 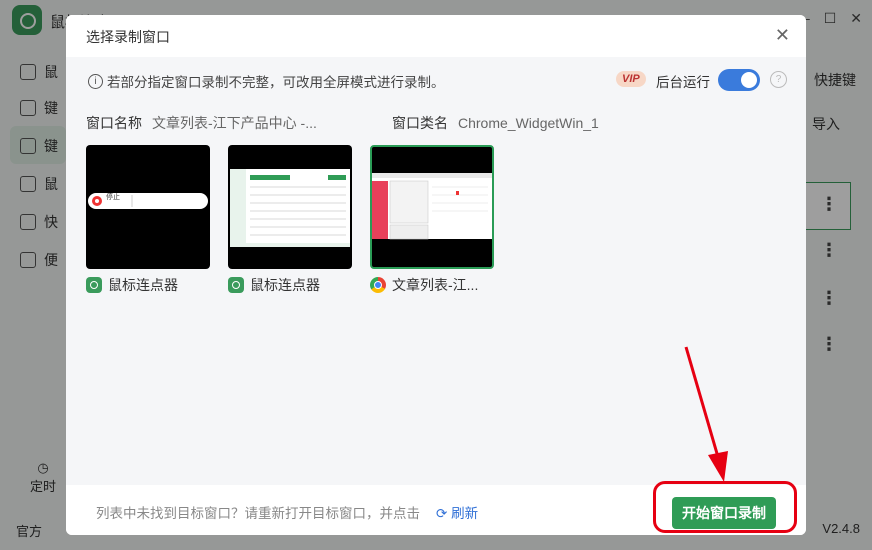 I want to click on help-icon: ?, so click(x=778, y=79).